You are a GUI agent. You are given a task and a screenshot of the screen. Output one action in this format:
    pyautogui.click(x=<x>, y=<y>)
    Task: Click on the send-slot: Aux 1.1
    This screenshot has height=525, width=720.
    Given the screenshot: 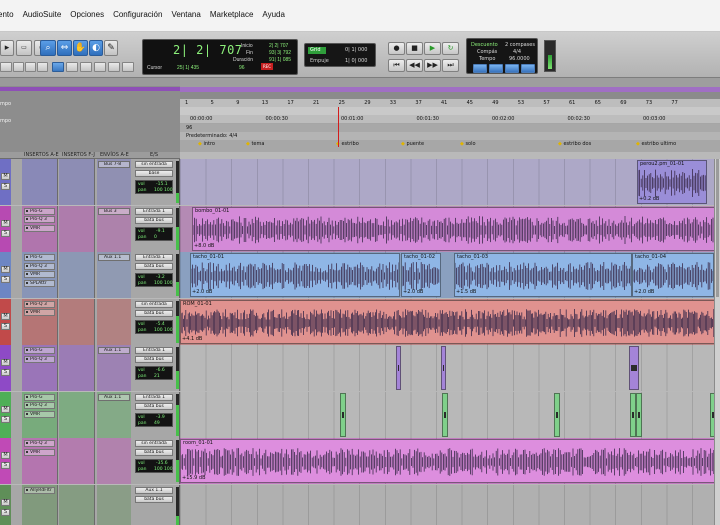 What is the action you would take?
    pyautogui.click(x=114, y=350)
    